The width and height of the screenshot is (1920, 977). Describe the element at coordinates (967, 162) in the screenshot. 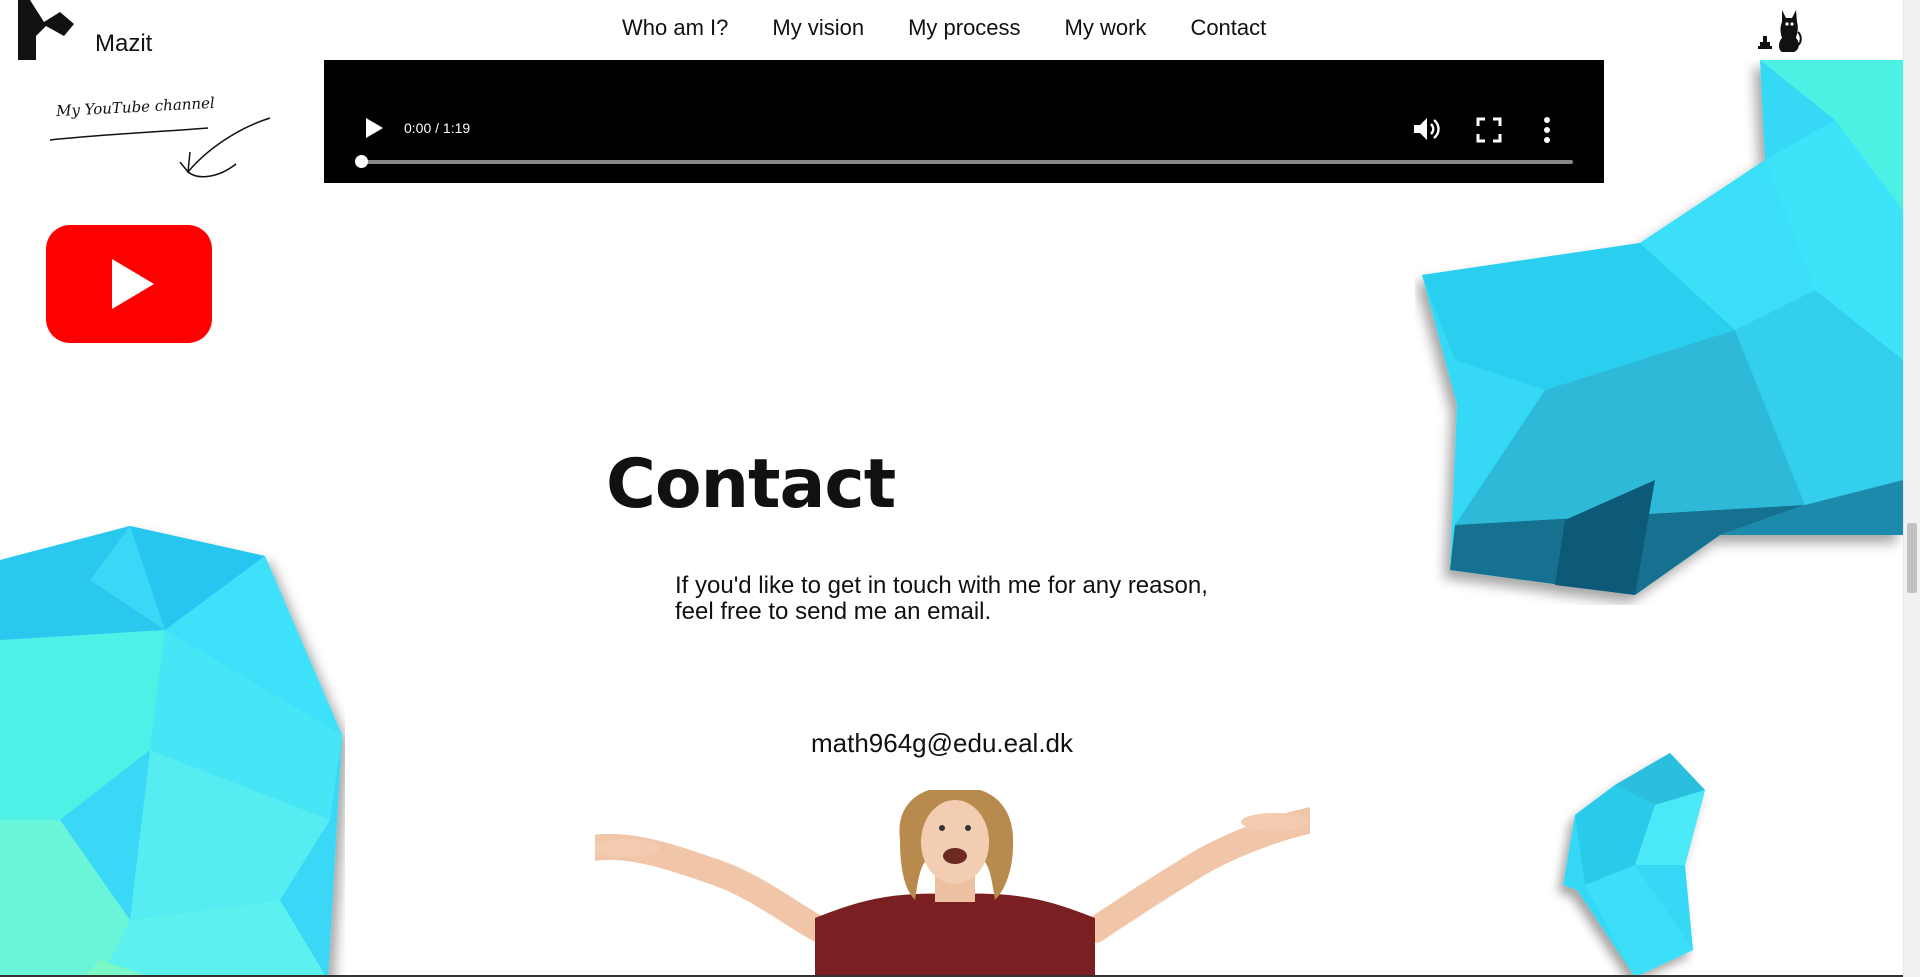

I see `video-progress-track` at that location.